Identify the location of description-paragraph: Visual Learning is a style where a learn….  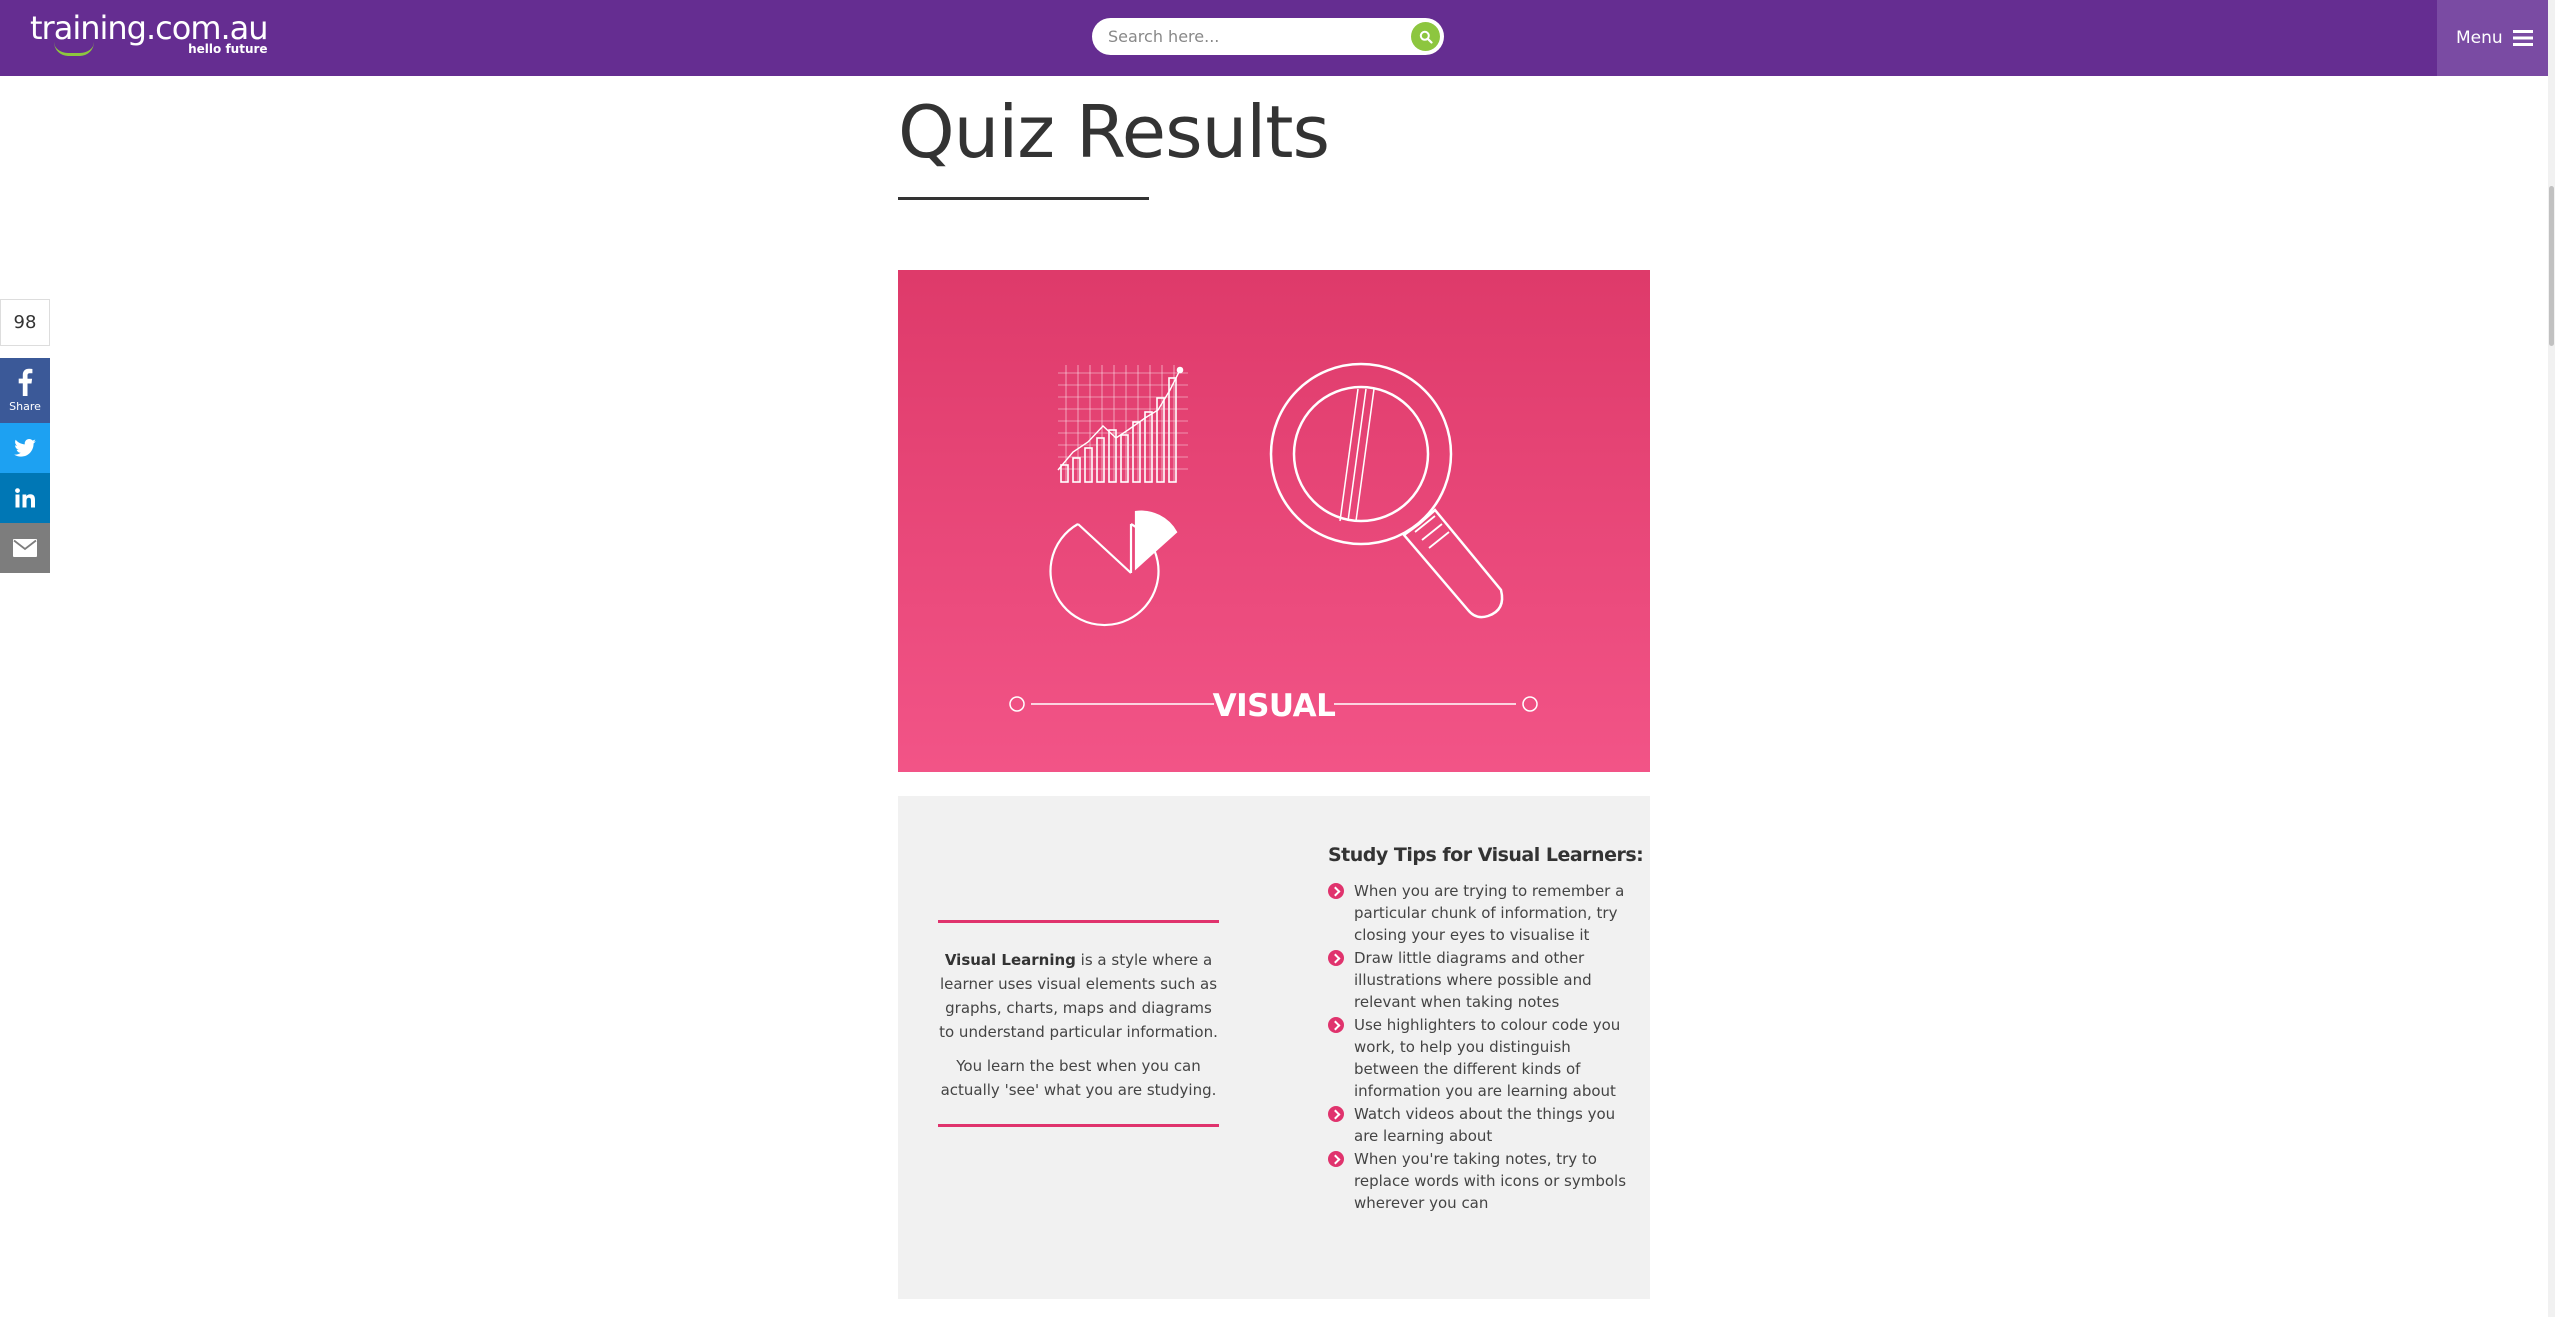
(1078, 996).